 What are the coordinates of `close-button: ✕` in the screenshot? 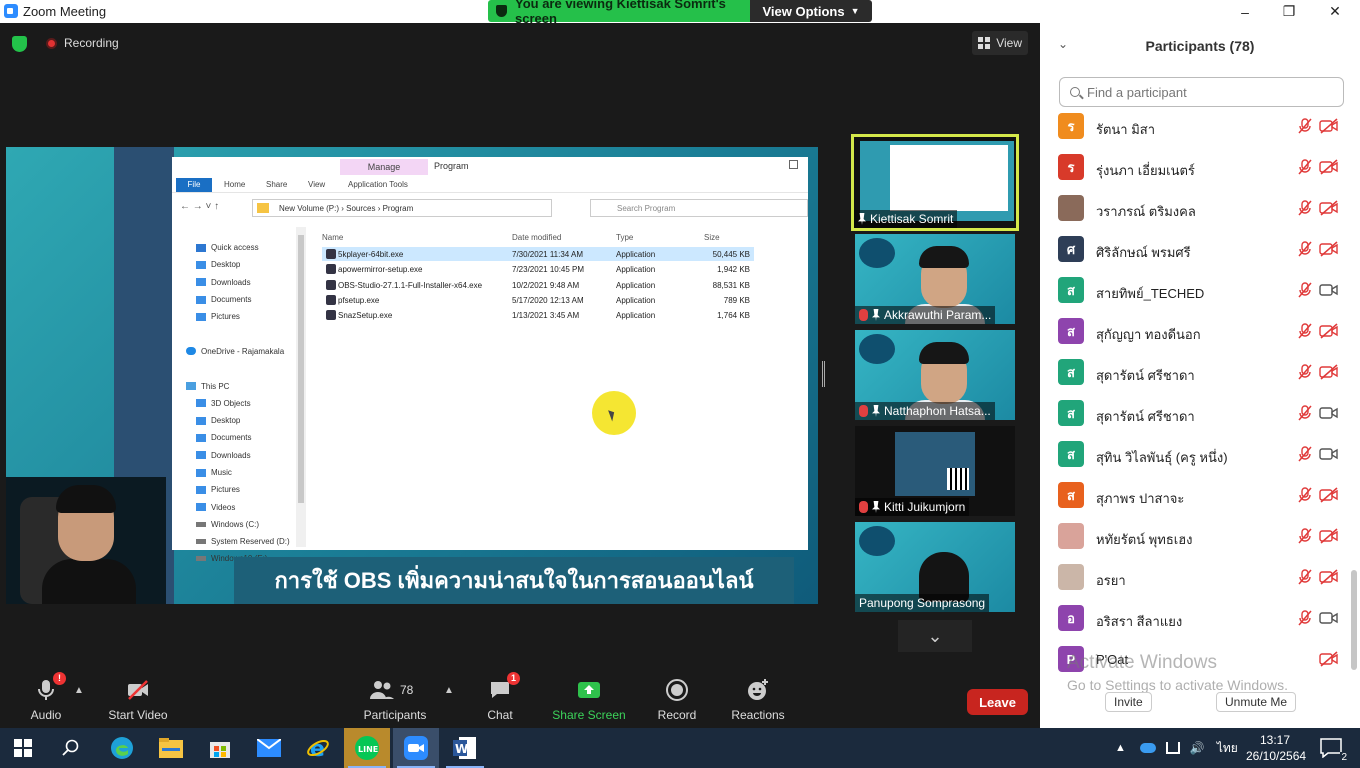 It's located at (1335, 11).